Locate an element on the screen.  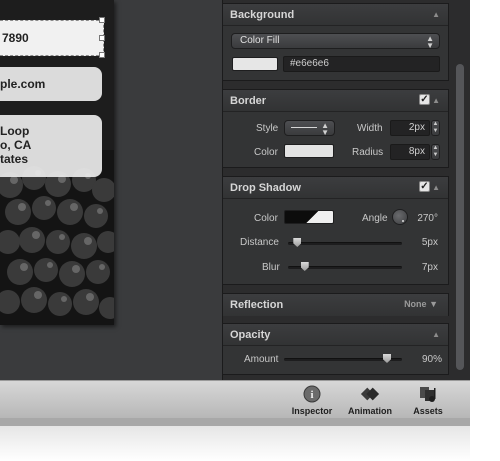
border-color-swatch is located at coordinates (309, 151).